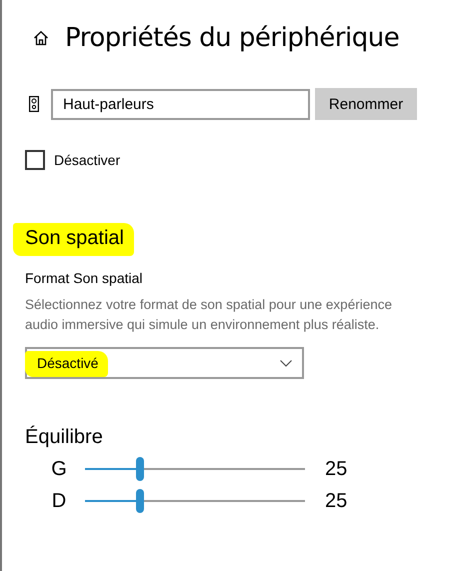 The image size is (464, 571). Describe the element at coordinates (59, 501) in the screenshot. I see `channel-label: D` at that location.